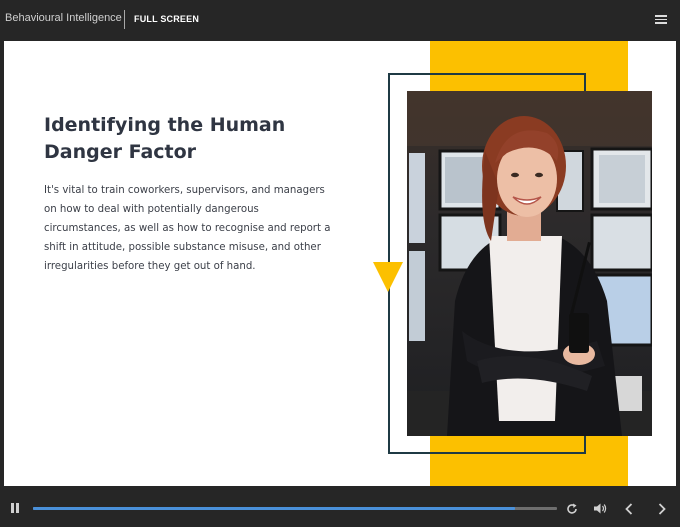 This screenshot has height=527, width=680. What do you see at coordinates (15, 508) in the screenshot?
I see `pause-icon` at bounding box center [15, 508].